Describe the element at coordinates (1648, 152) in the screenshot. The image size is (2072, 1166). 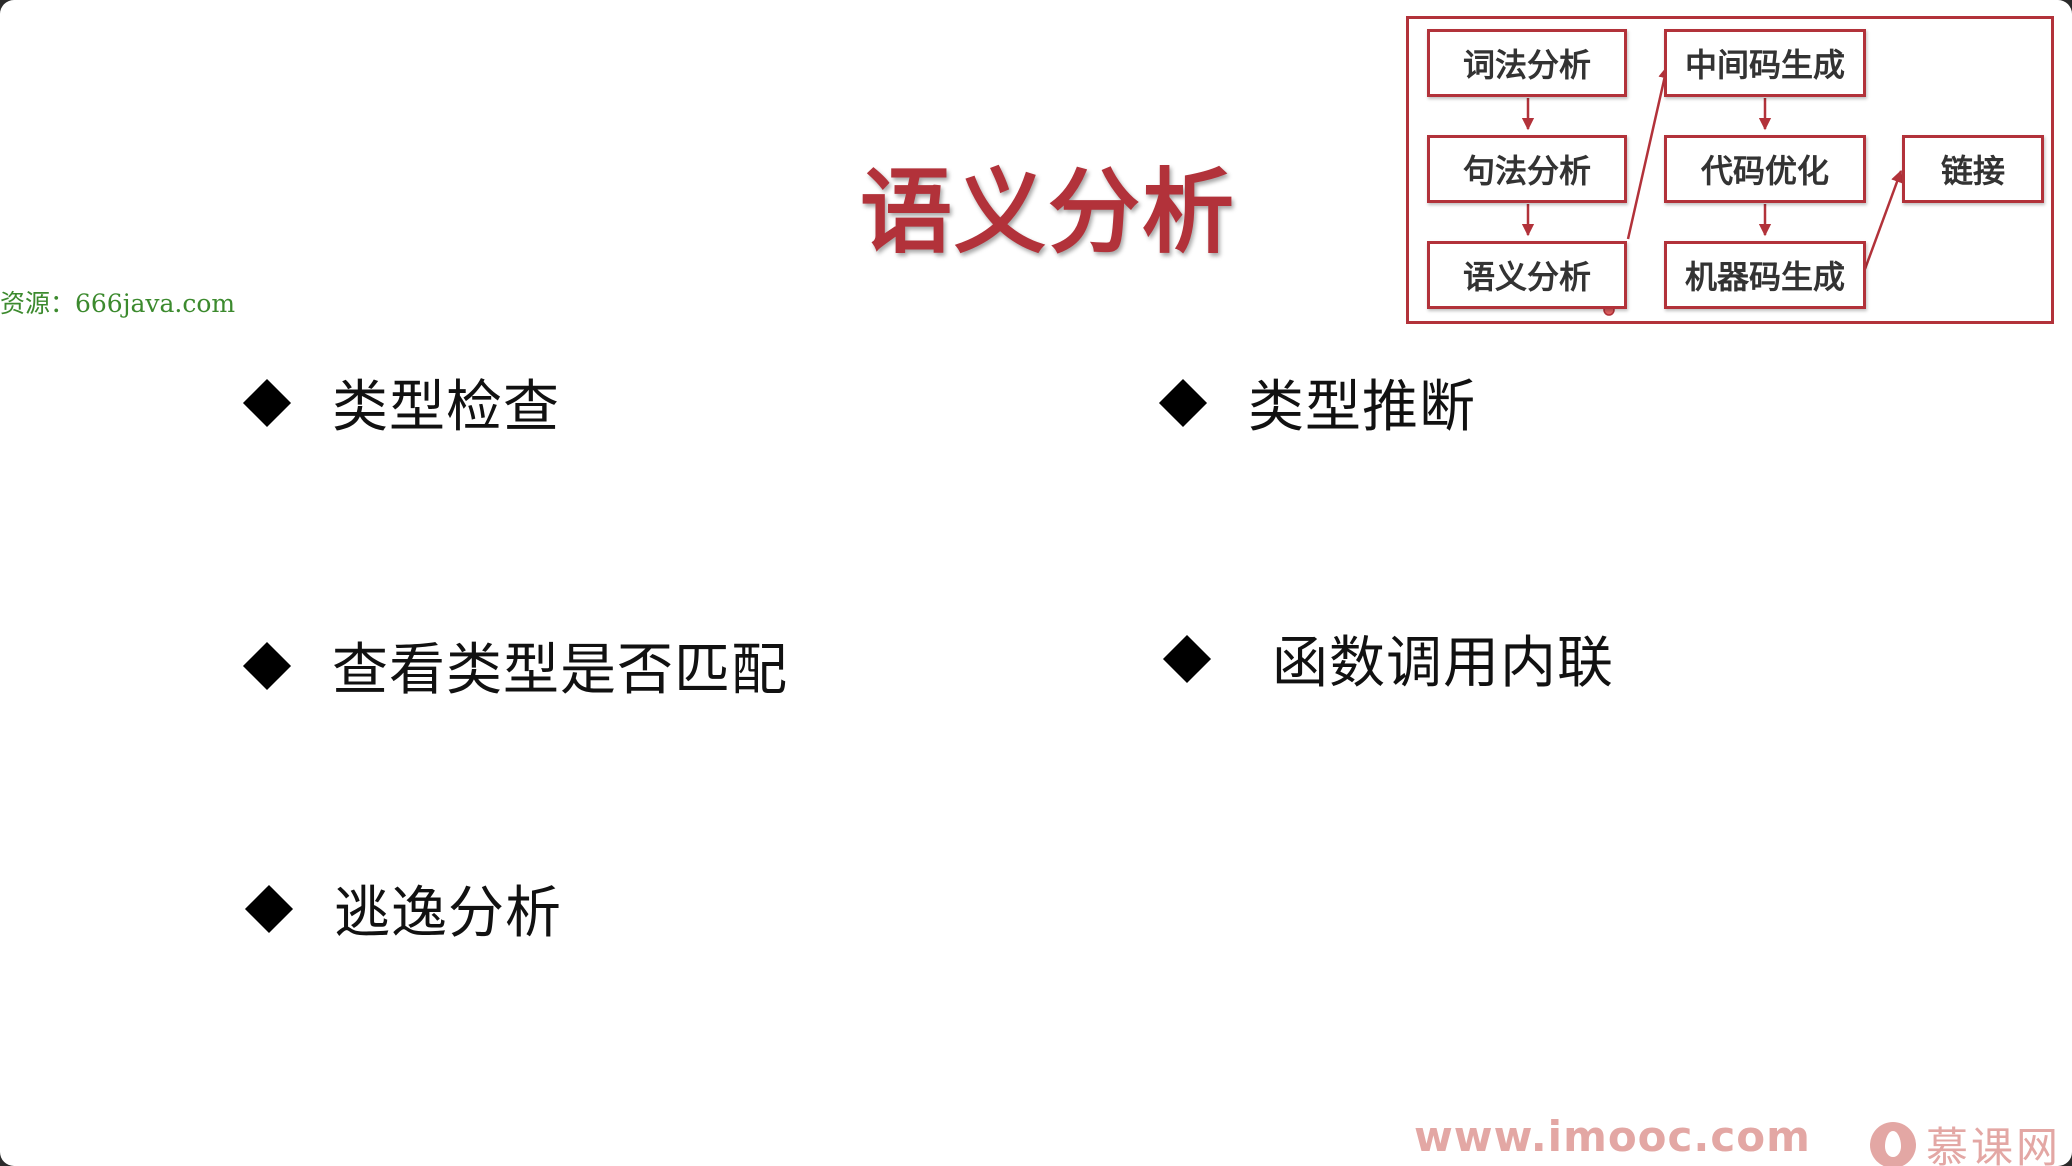
I see `arrow-semantic-to-irgen` at that location.